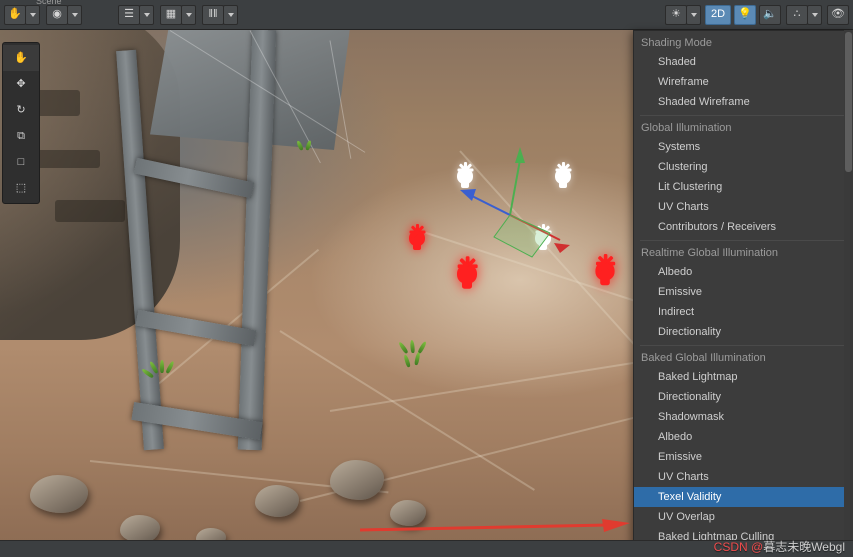  I want to click on move-gizmo, so click(535, 205).